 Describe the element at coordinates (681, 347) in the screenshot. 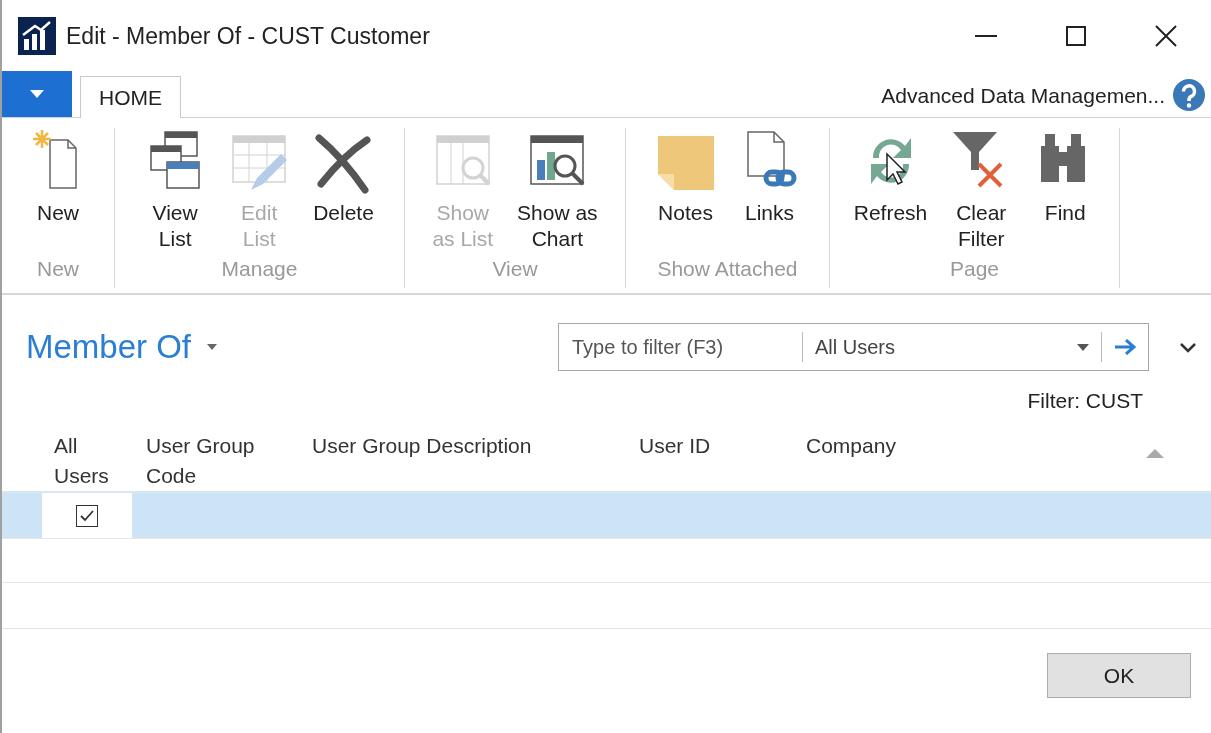

I see `filter-input: Type to filter (F3)` at that location.